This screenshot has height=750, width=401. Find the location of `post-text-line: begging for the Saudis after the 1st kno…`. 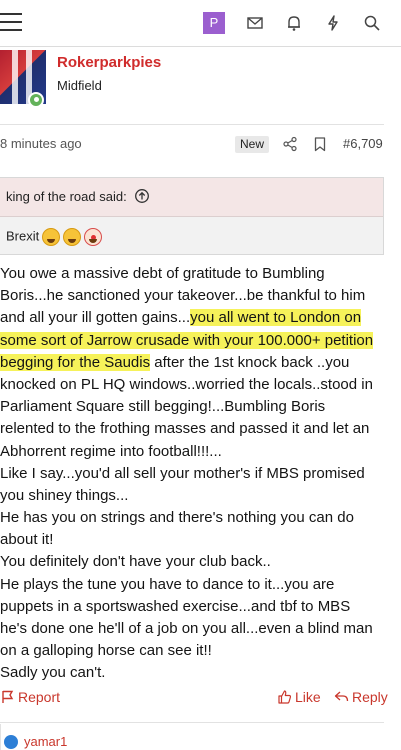

post-text-line: begging for the Saudis after the 1st kno… is located at coordinates (200, 363).